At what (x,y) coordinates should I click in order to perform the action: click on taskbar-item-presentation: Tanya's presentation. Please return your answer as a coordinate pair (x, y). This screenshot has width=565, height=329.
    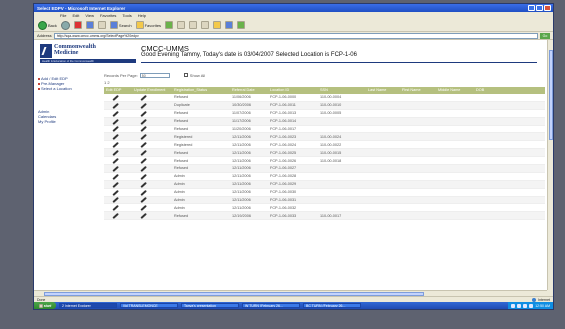
    Looking at the image, I should click on (210, 305).